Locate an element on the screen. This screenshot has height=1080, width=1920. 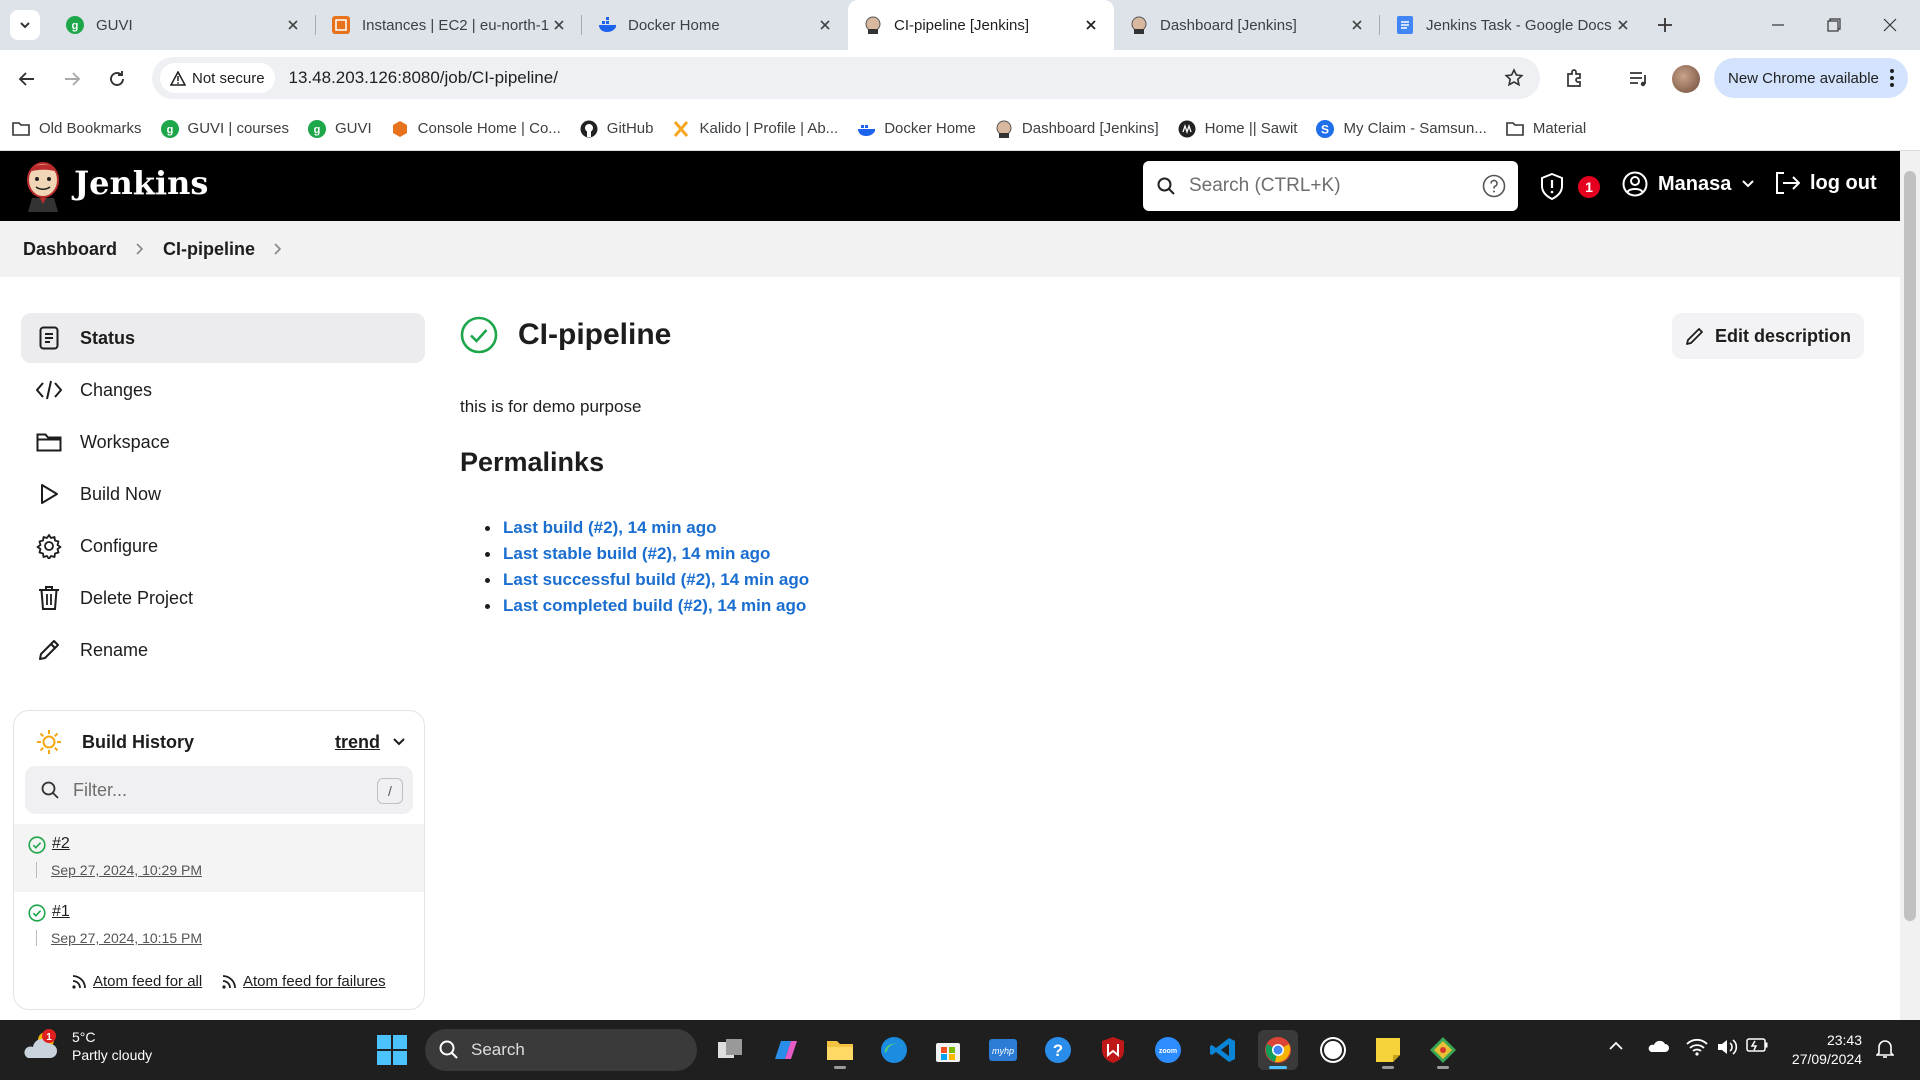
edge-icon is located at coordinates (894, 1050).